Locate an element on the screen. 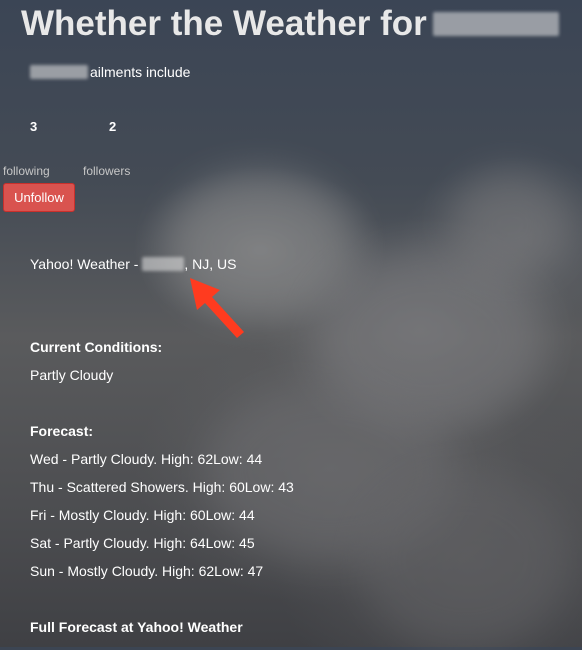 The width and height of the screenshot is (582, 650). following-label: following is located at coordinates (26, 171).